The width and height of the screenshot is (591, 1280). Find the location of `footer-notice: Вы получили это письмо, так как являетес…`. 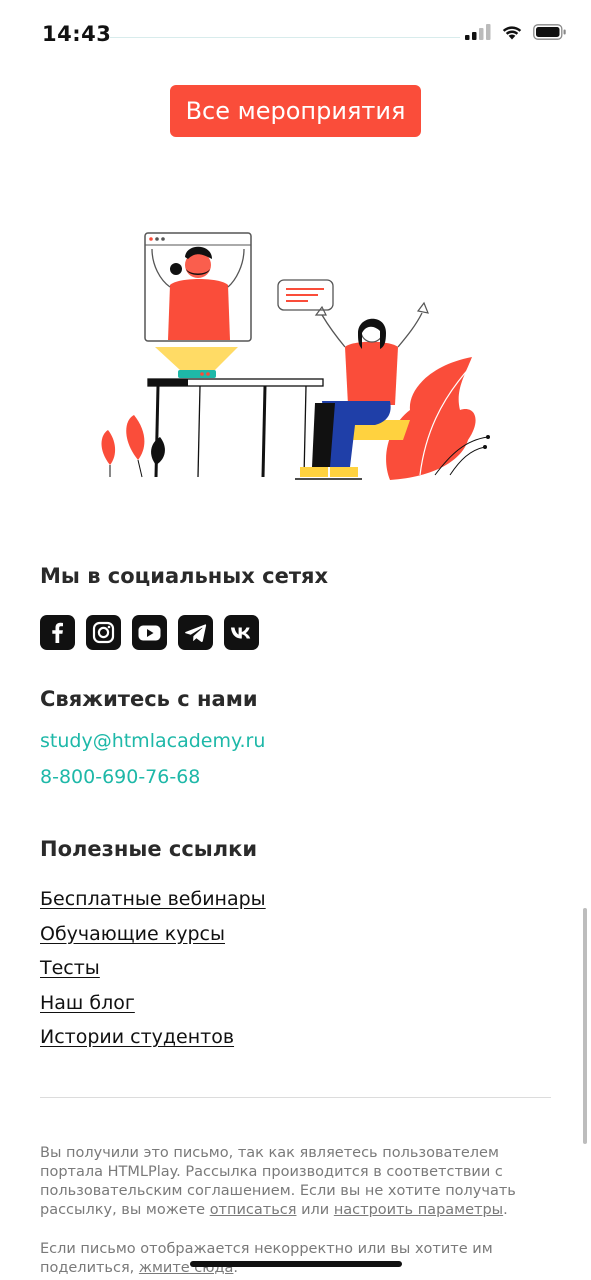

footer-notice: Вы получили это письмо, так как являетес… is located at coordinates (295, 1182).